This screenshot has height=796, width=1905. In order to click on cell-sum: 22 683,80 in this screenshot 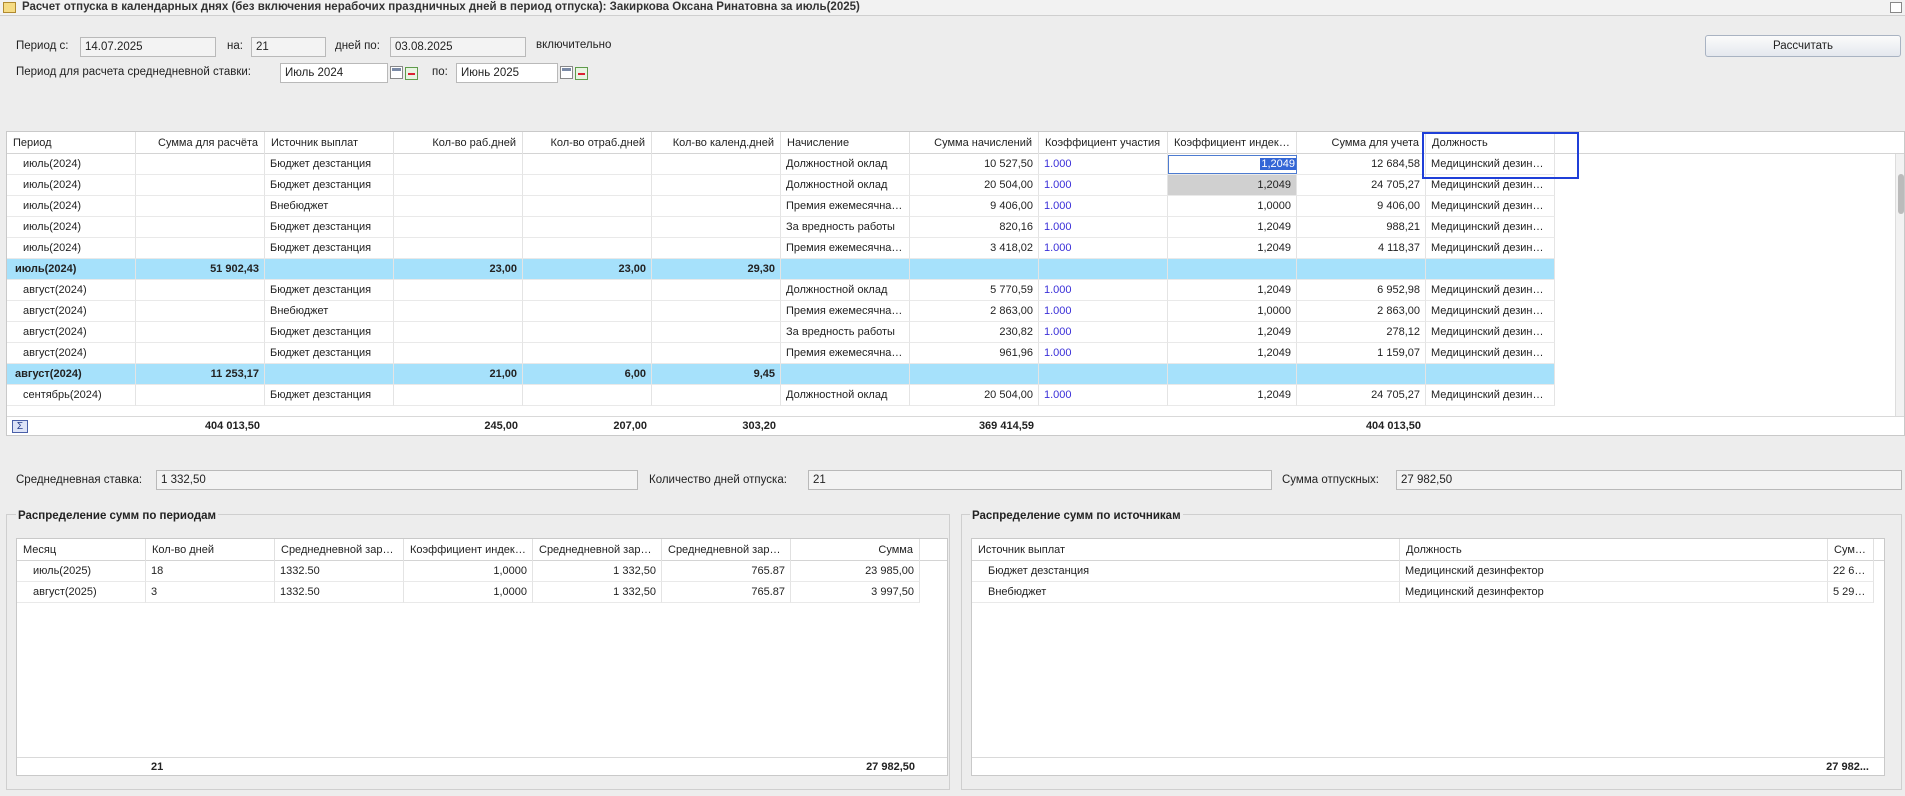, I will do `click(1851, 571)`.